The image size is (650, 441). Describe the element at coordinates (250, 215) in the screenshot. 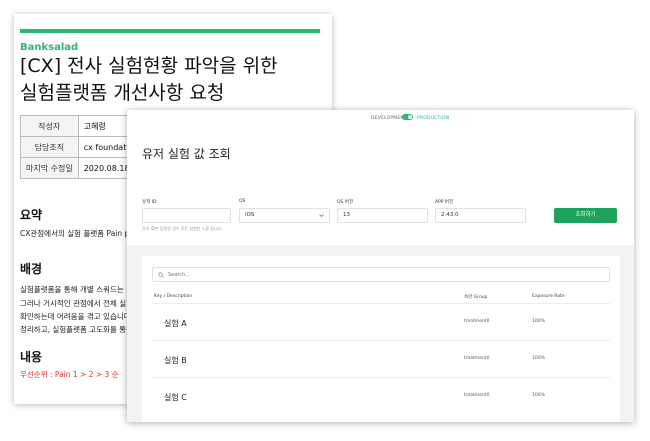

I see `os-select-value: iOS` at that location.